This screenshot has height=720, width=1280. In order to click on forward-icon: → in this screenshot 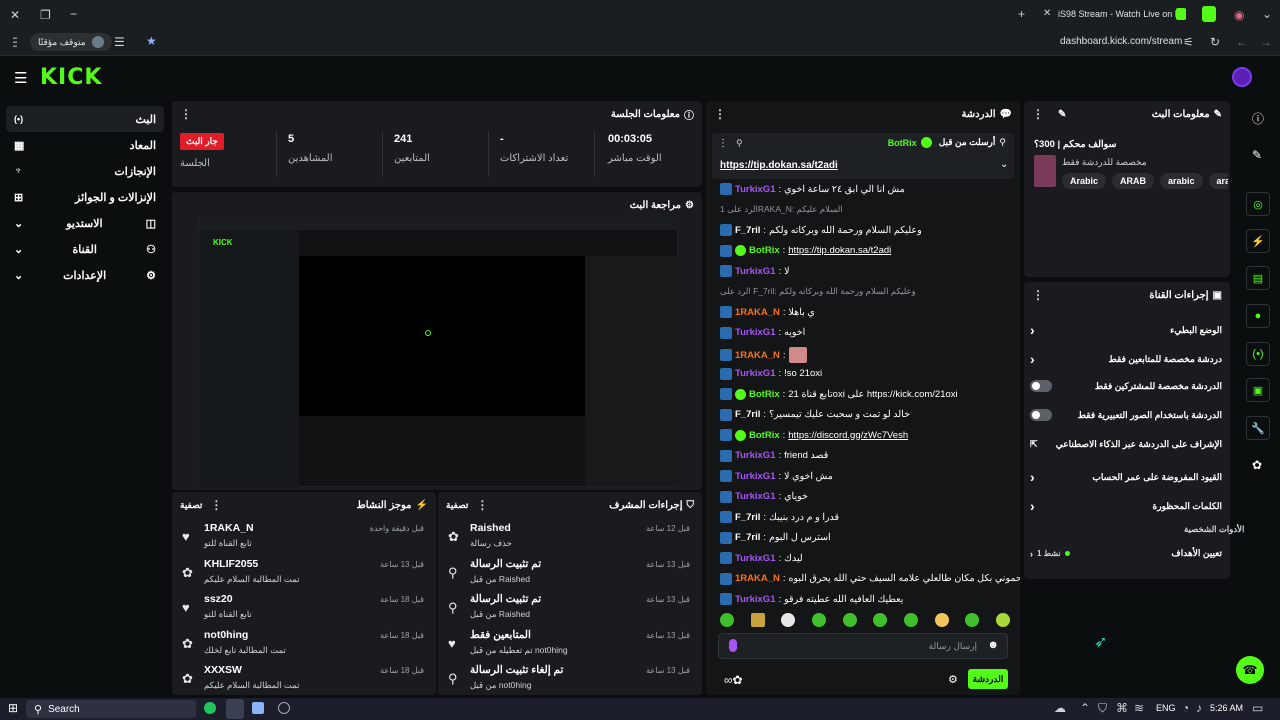, I will do `click(1266, 42)`.